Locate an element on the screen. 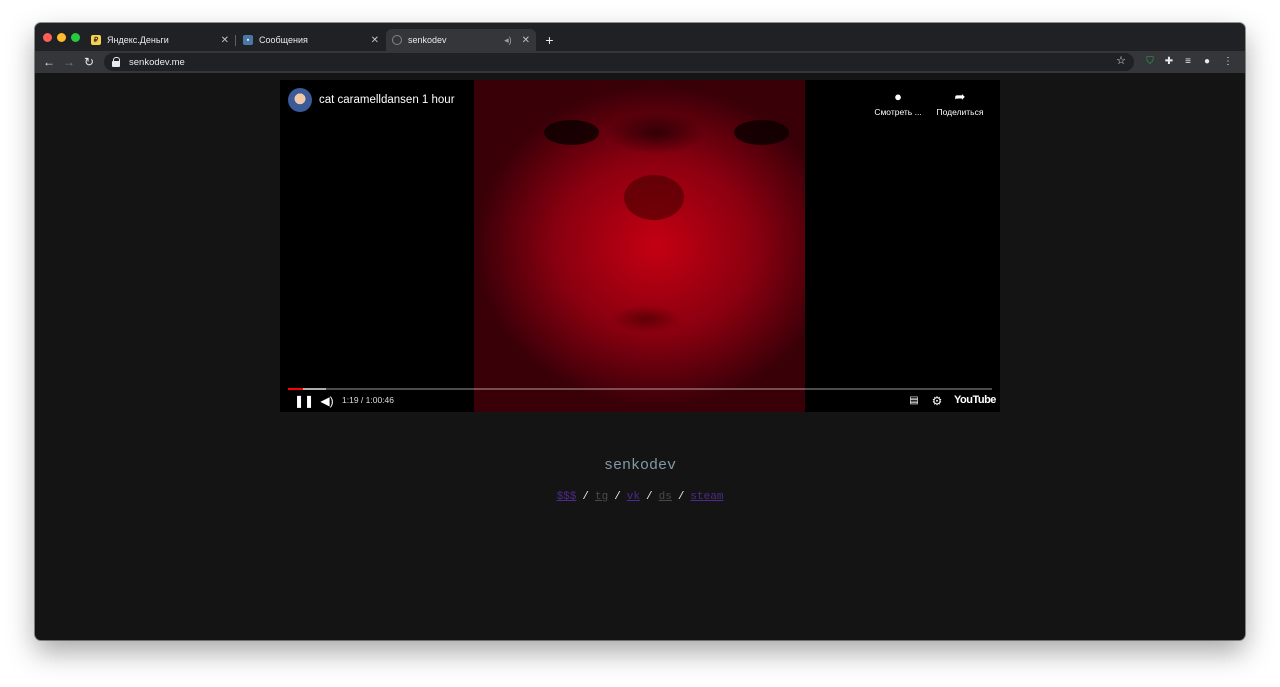 Image resolution: width=1280 pixels, height=687 pixels. audio-playing-icon: ◂) is located at coordinates (508, 40).